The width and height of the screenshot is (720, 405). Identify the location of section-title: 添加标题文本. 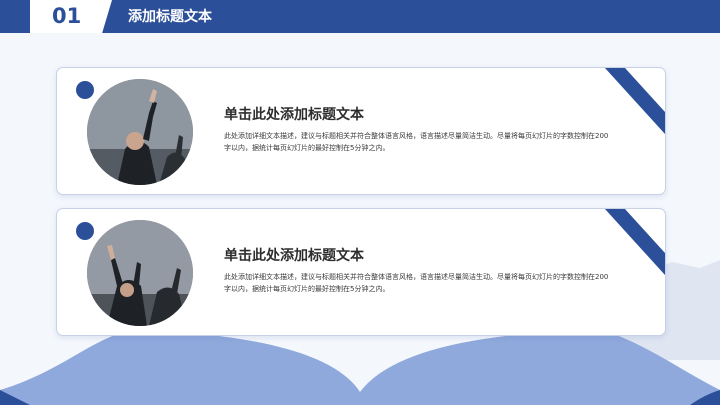
(170, 17).